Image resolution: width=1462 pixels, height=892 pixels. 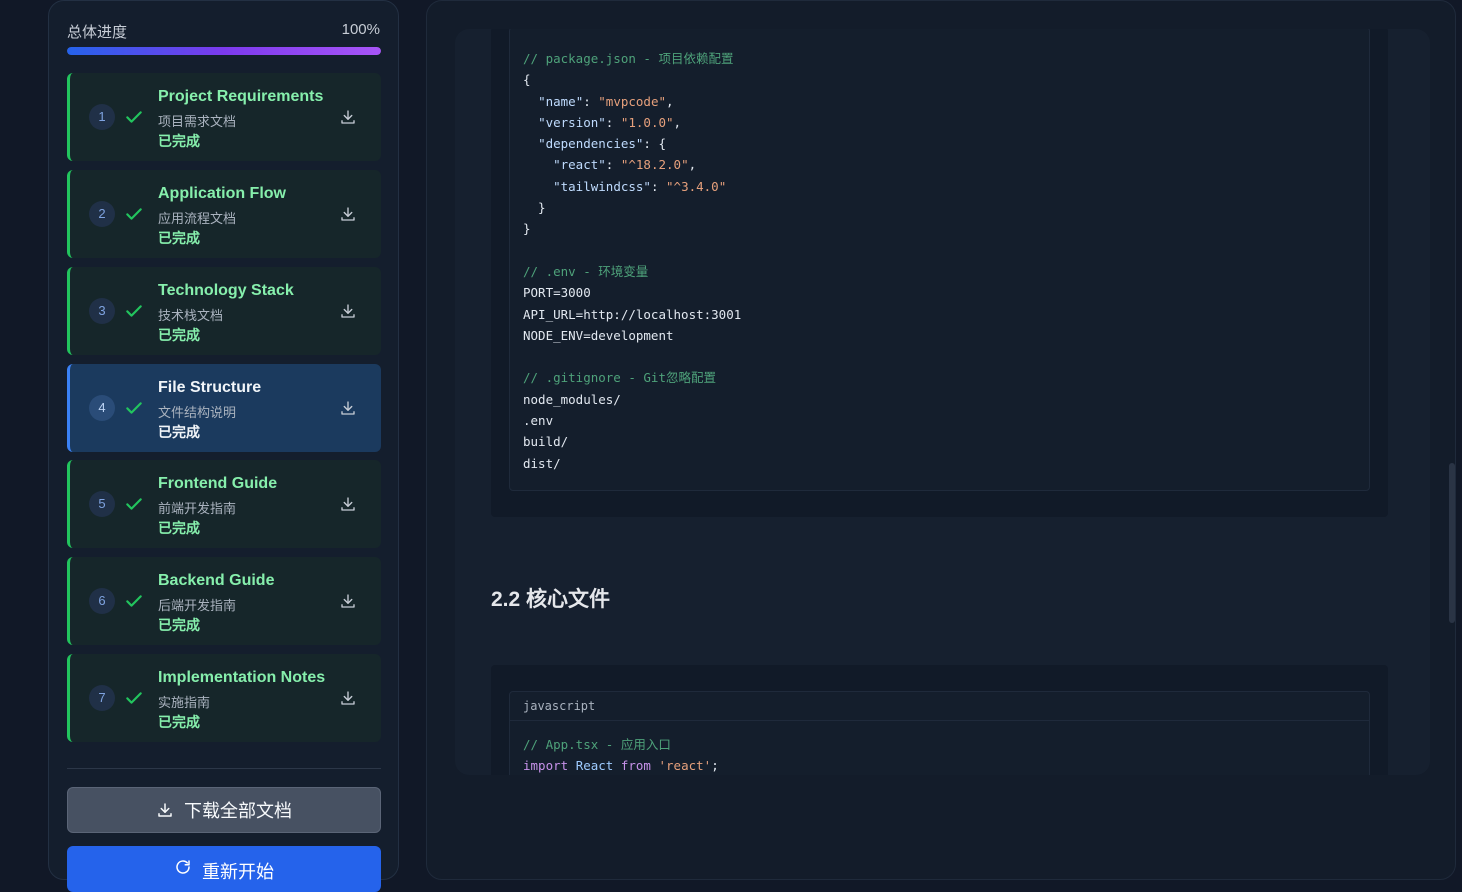 I want to click on code-line: build/, so click(x=546, y=442).